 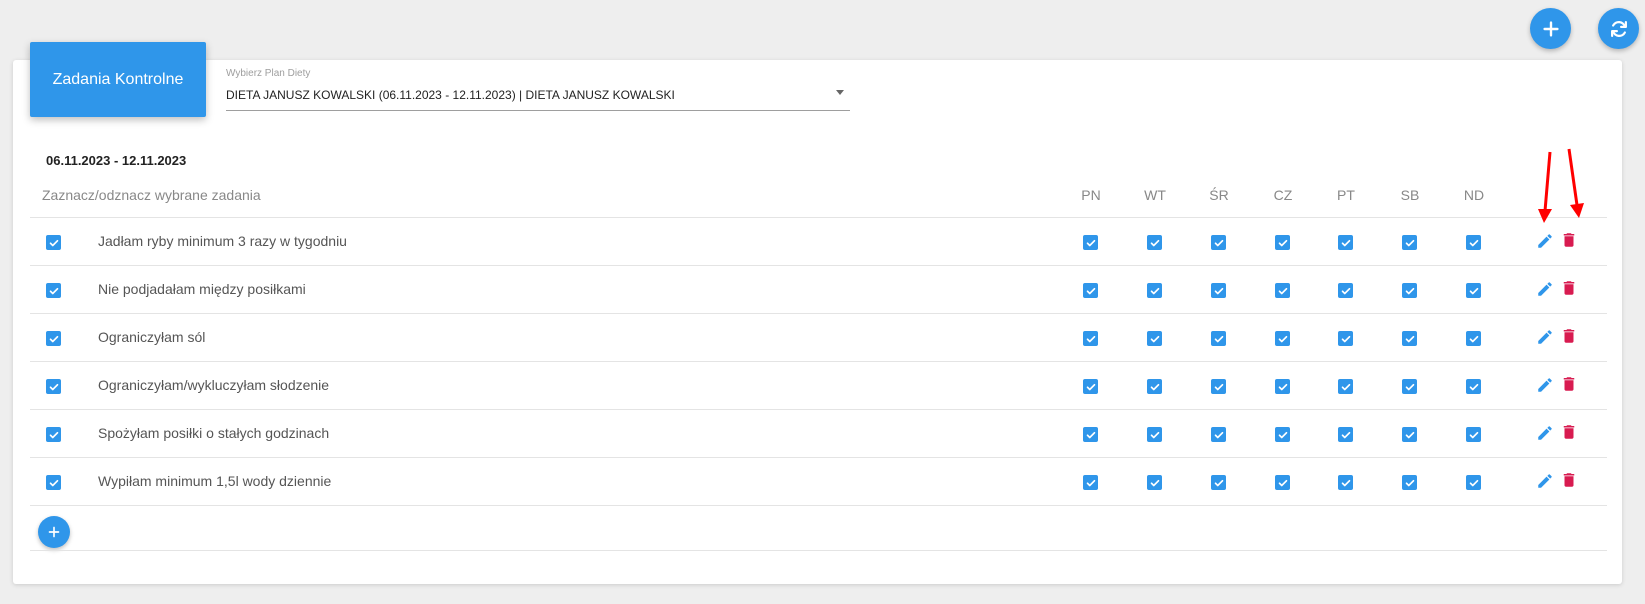 I want to click on day-header: WT, so click(x=1155, y=195).